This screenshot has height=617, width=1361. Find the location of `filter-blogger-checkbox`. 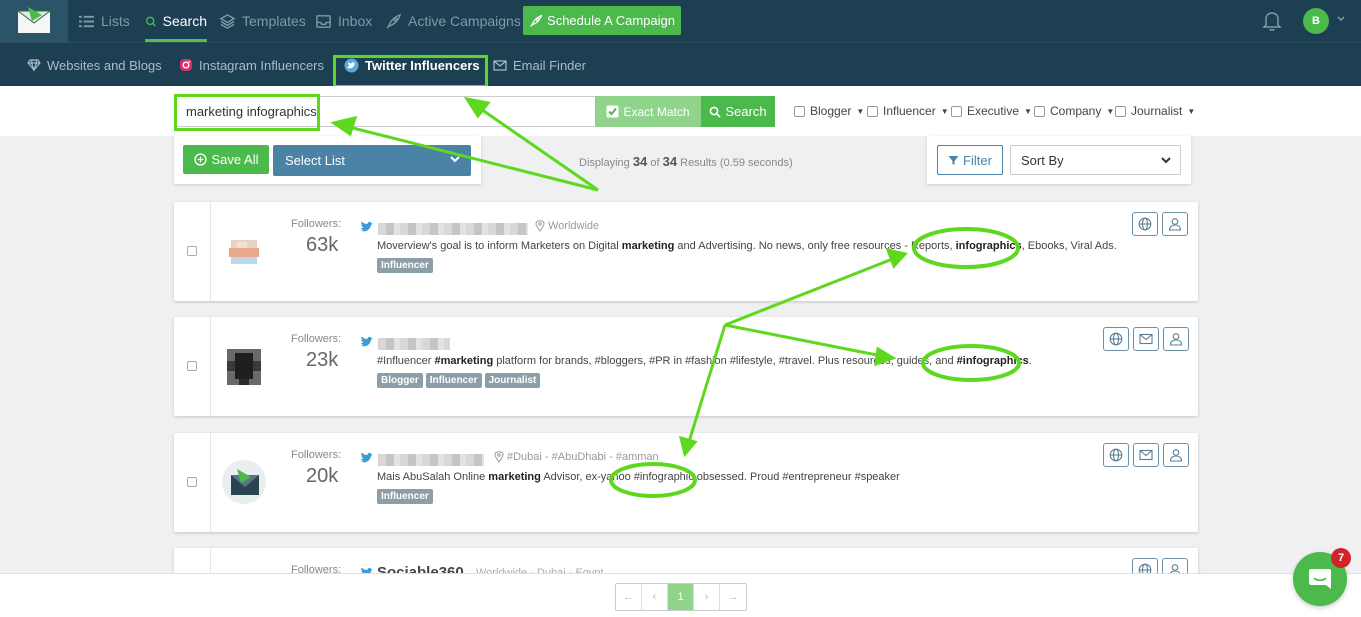

filter-blogger-checkbox is located at coordinates (799, 111).